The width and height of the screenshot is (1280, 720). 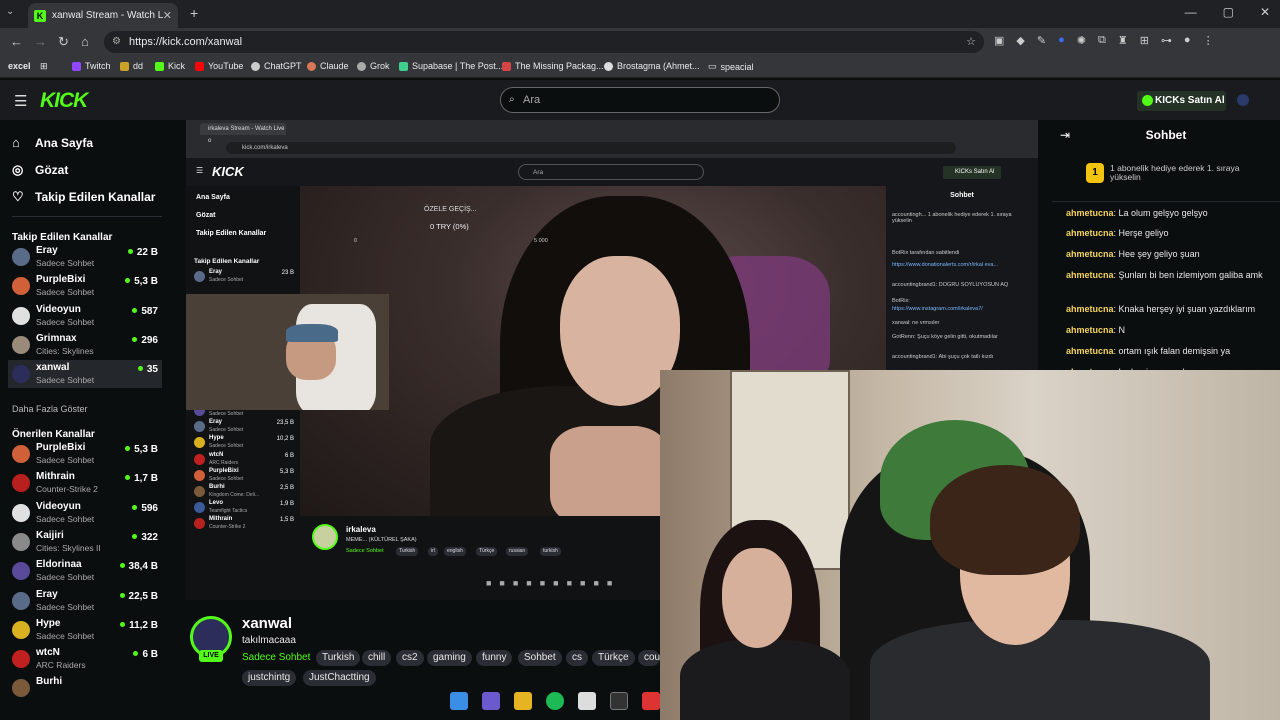 What do you see at coordinates (1123, 40) in the screenshot?
I see `extension-icon: ♜` at bounding box center [1123, 40].